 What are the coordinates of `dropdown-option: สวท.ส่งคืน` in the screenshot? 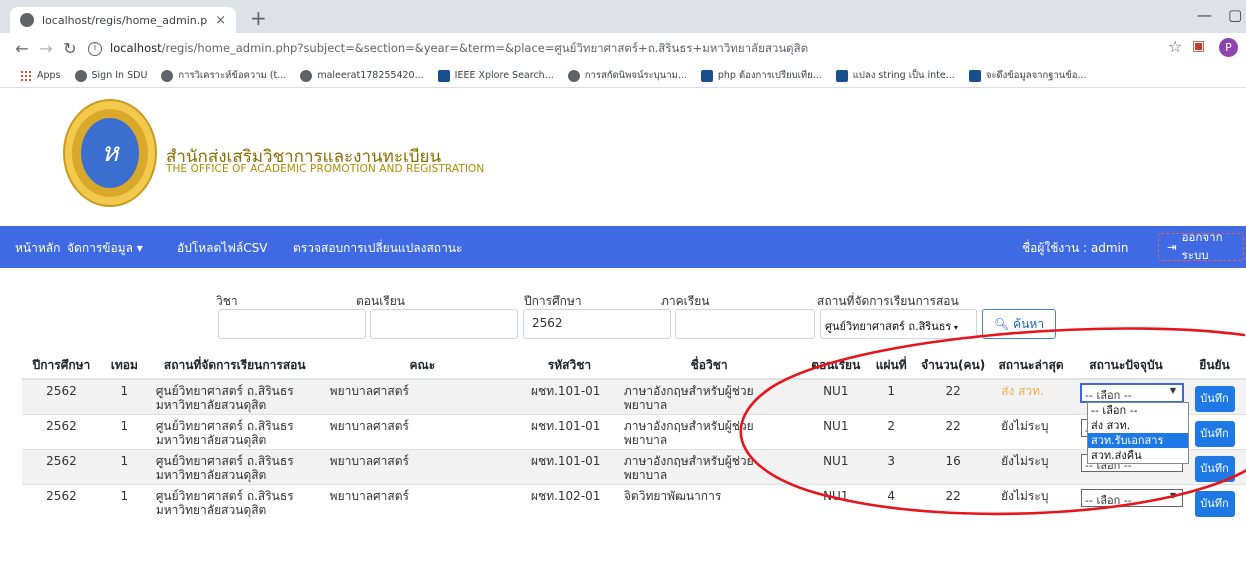 It's located at (1138, 455).